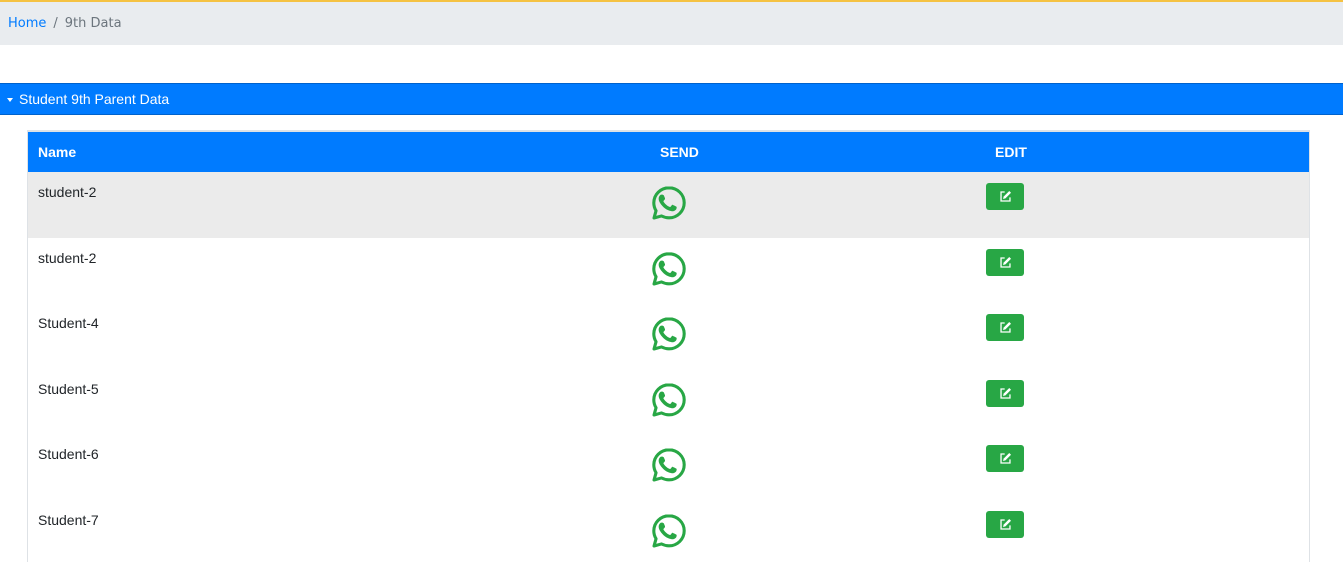 The image size is (1343, 562). What do you see at coordinates (68, 323) in the screenshot?
I see `student-name-cell: Student-4` at bounding box center [68, 323].